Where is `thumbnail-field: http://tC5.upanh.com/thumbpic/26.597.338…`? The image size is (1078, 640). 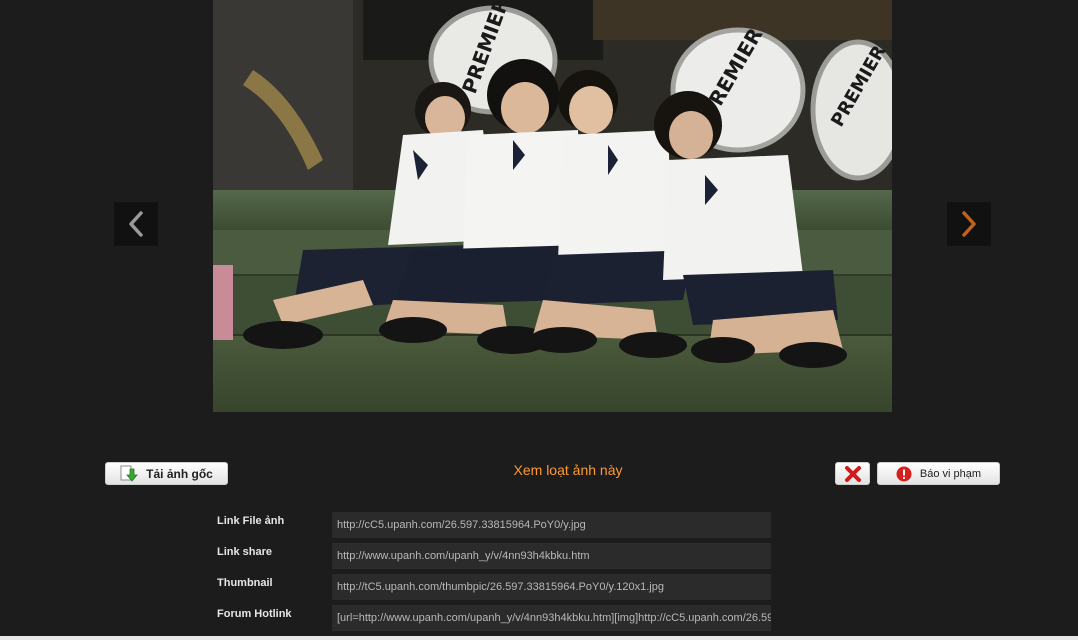 thumbnail-field: http://tC5.upanh.com/thumbpic/26.597.338… is located at coordinates (551, 587).